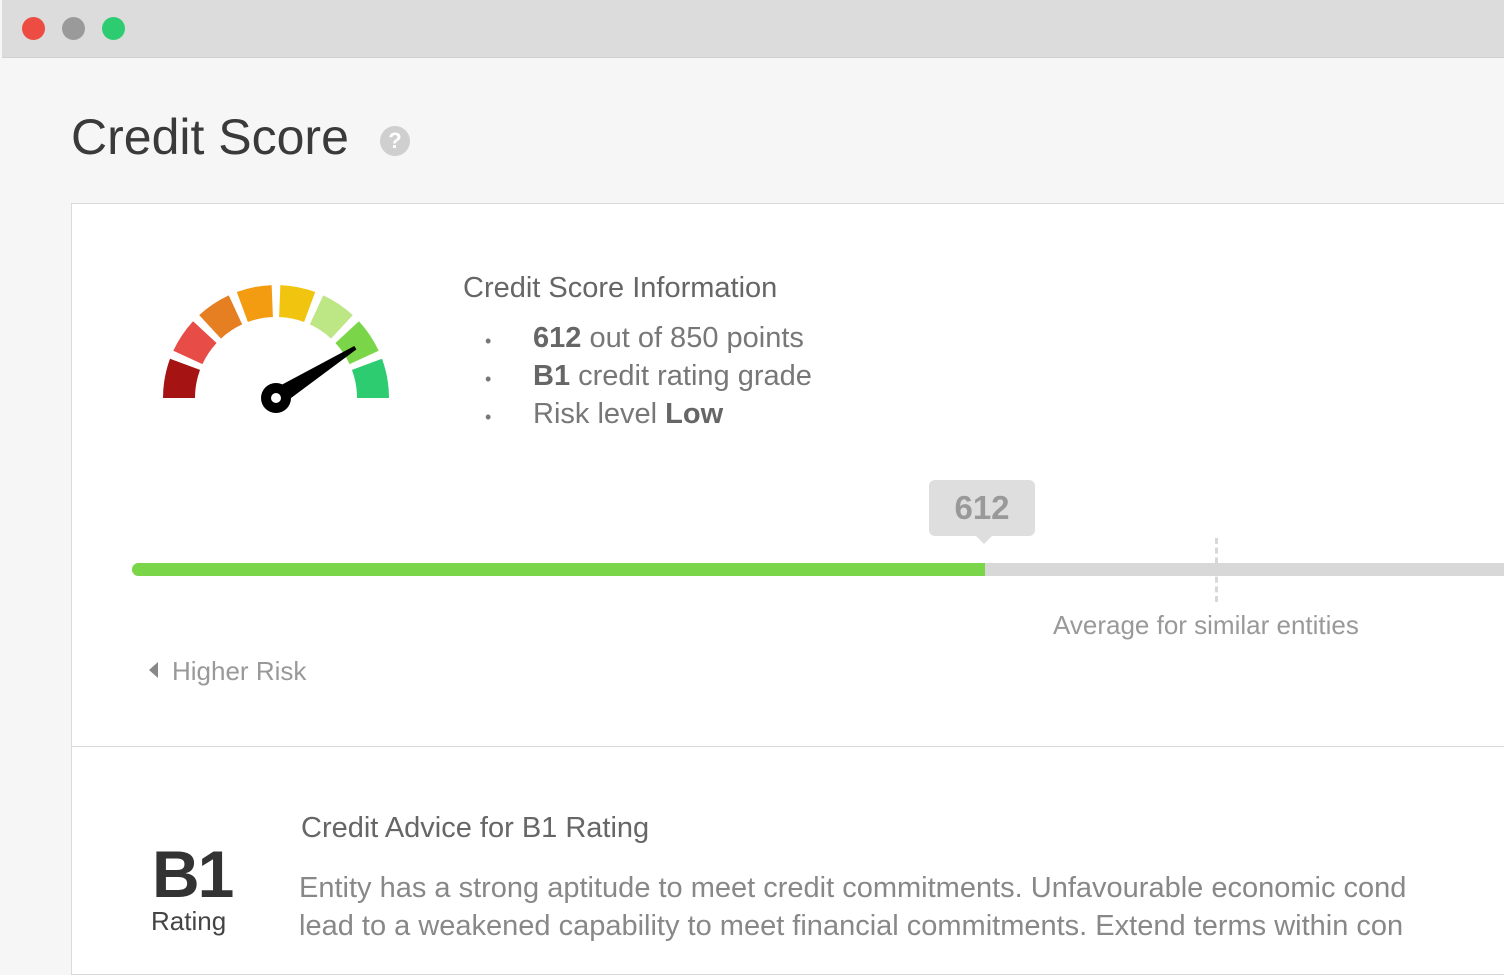 The height and width of the screenshot is (975, 1504). I want to click on info-title: Credit Score Information, so click(620, 288).